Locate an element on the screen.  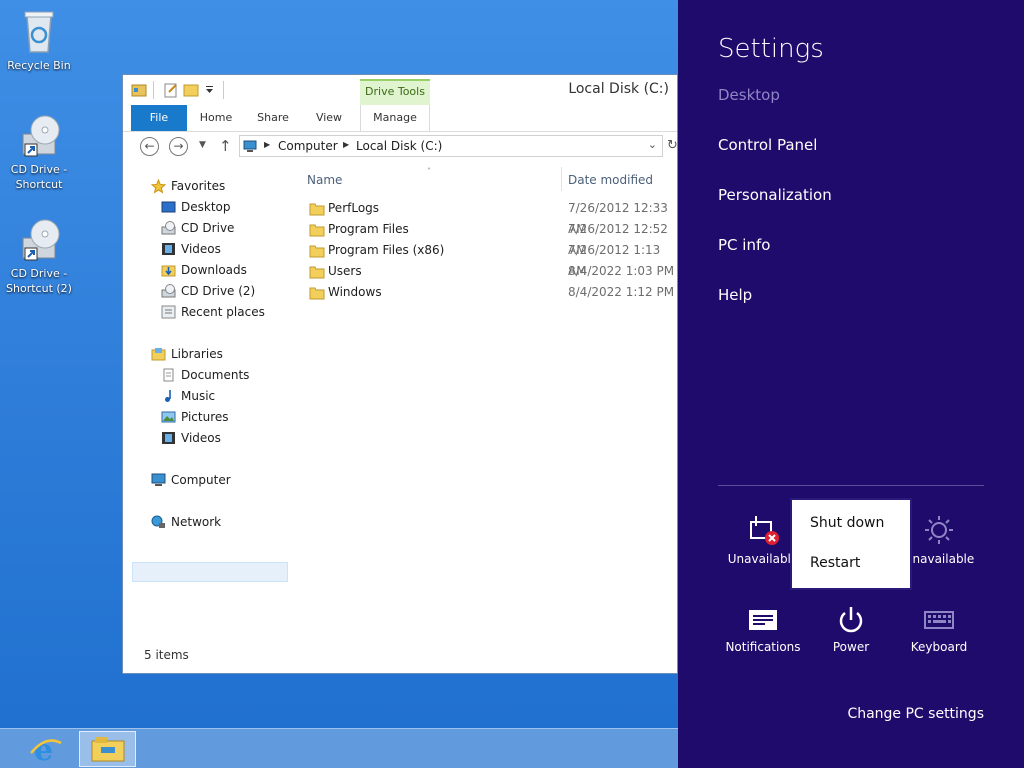
drive-tools-context-header: Drive Tools is located at coordinates (395, 92).